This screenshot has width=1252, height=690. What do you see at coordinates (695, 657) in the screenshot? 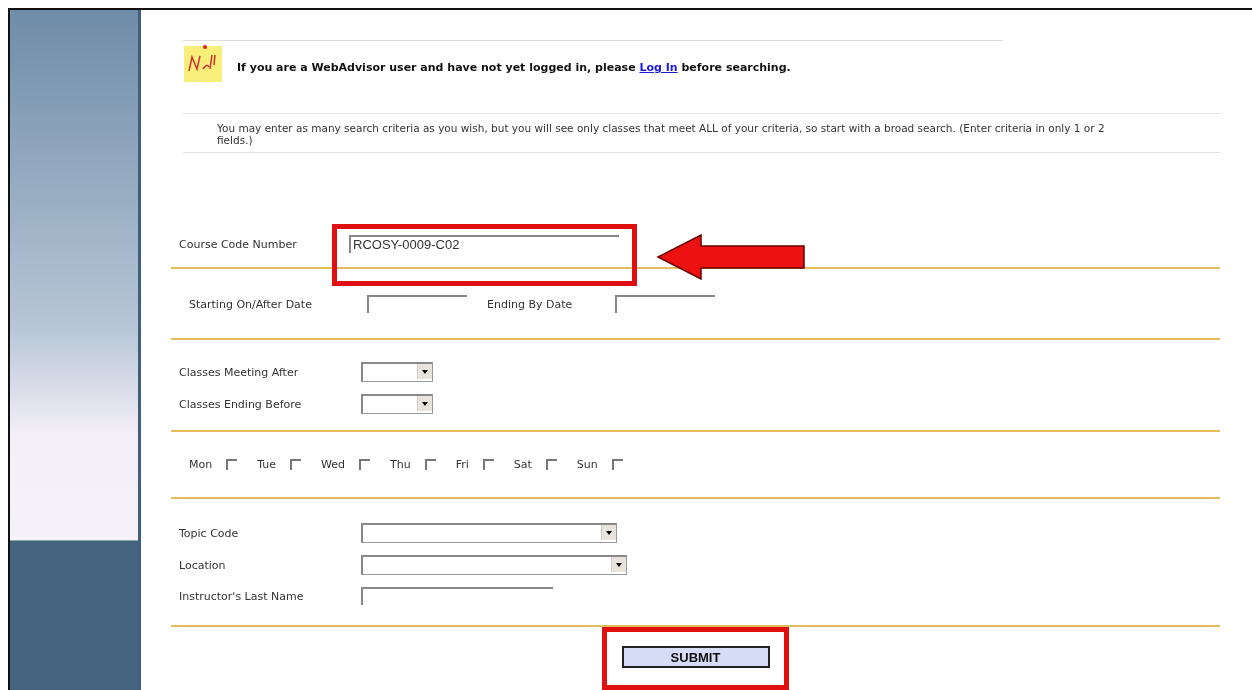
I see `submit-button: SUBMIT` at bounding box center [695, 657].